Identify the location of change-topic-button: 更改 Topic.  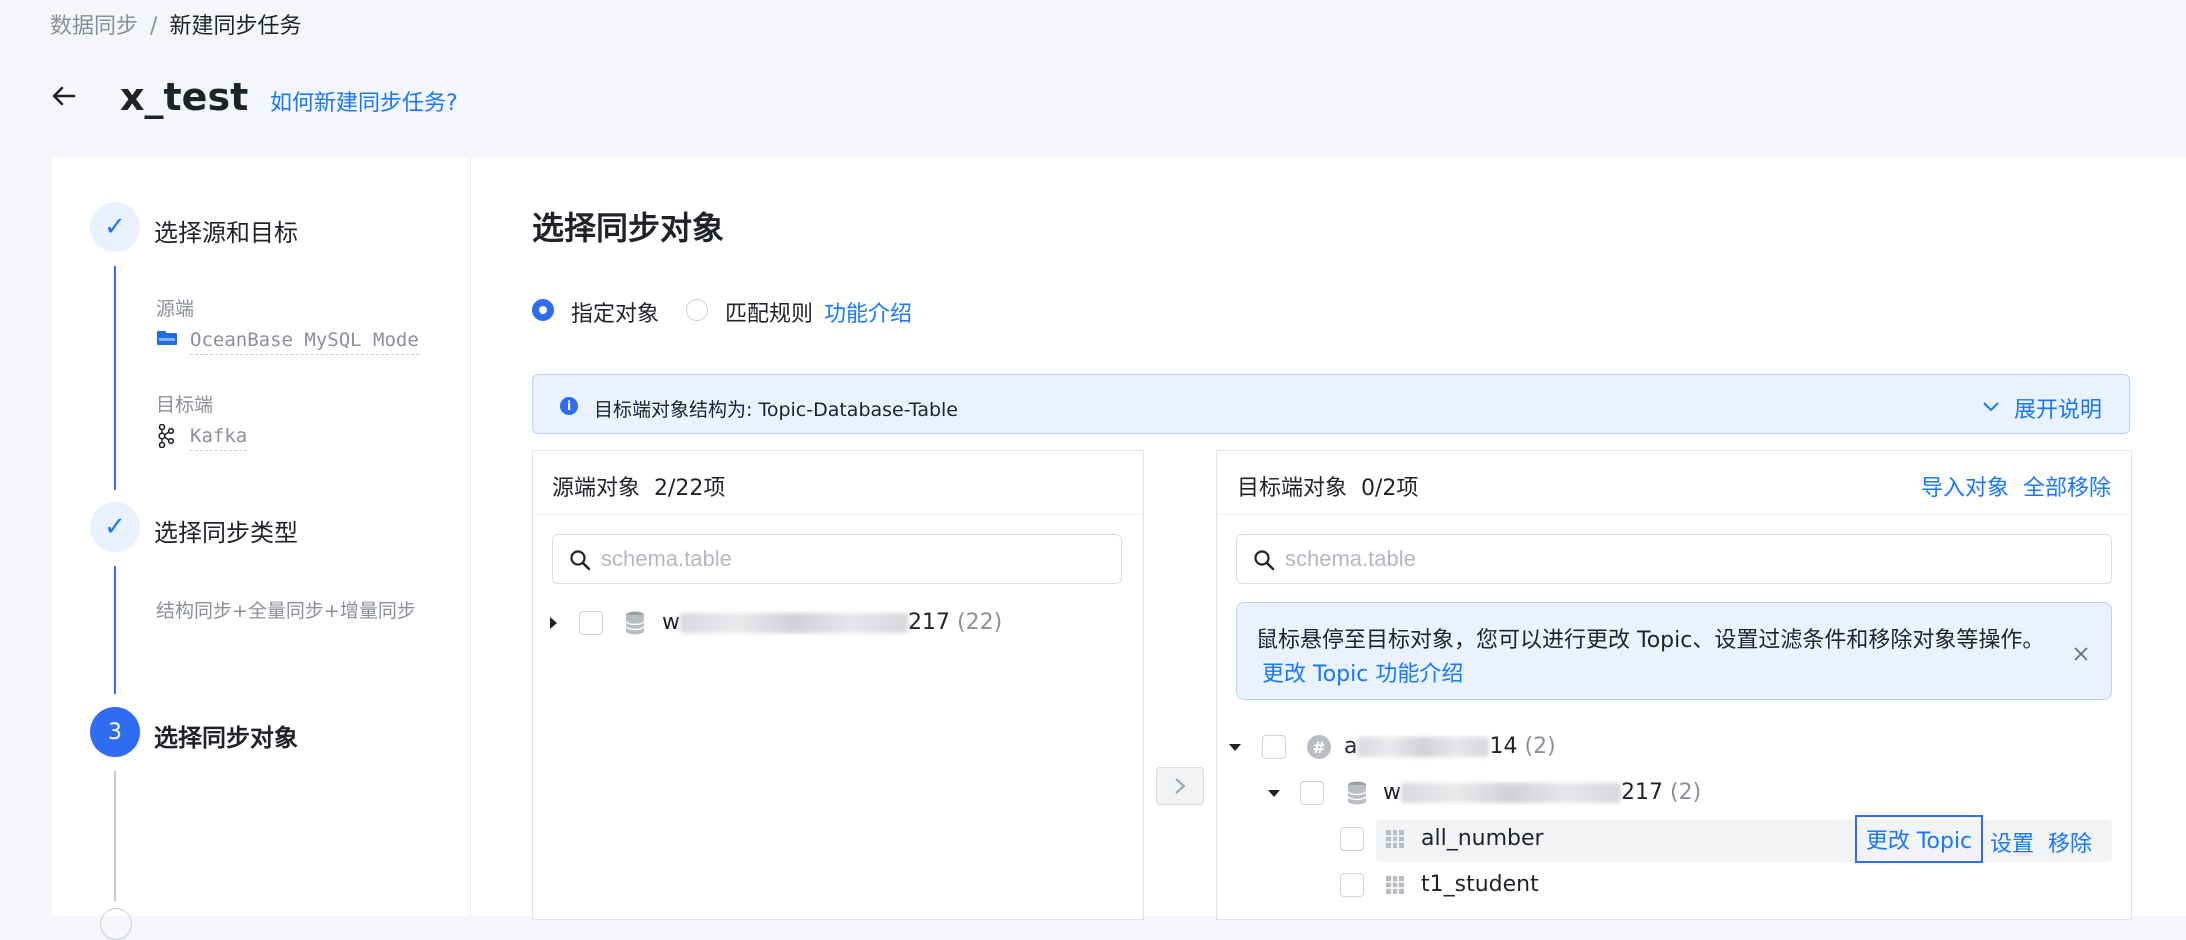
(1919, 839).